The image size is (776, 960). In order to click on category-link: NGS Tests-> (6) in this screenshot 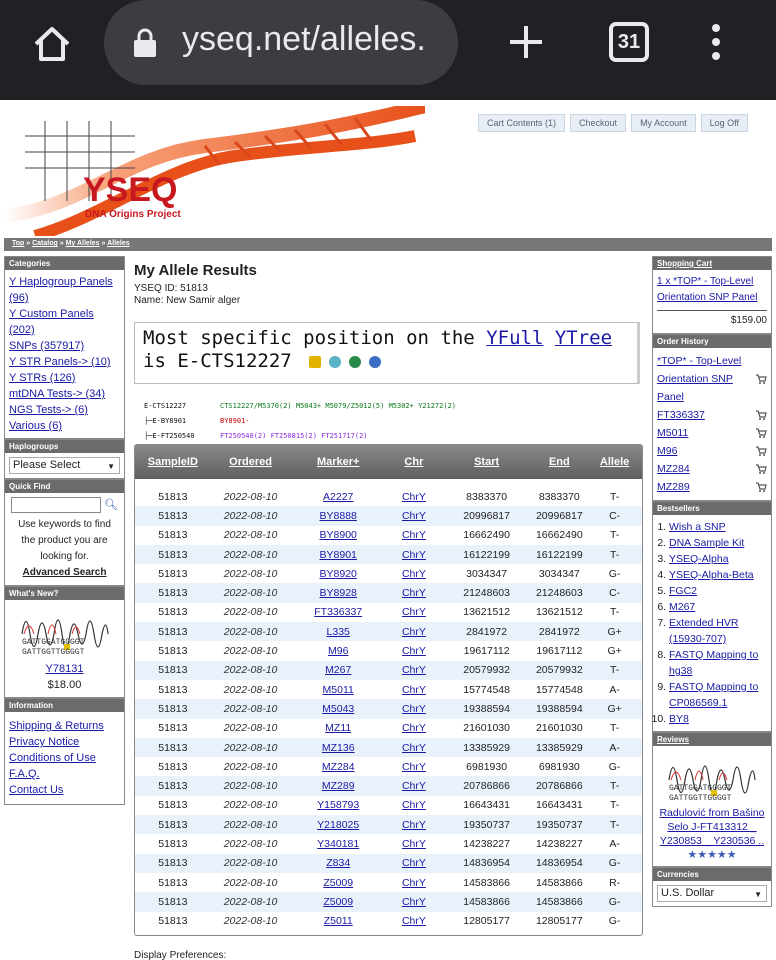, I will do `click(48, 410)`.